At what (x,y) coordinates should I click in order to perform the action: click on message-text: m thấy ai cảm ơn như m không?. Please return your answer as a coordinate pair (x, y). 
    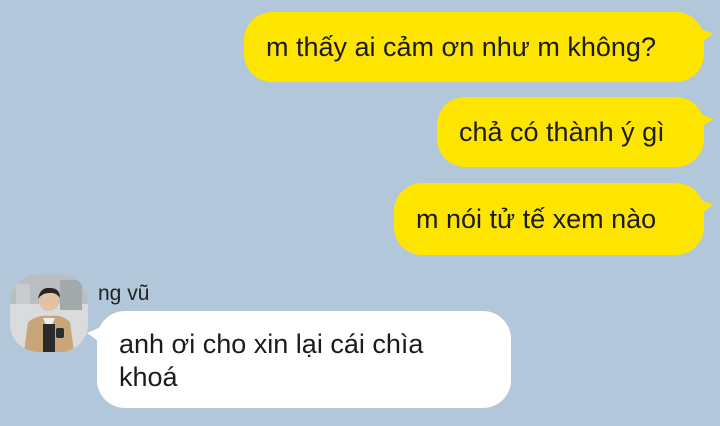
    Looking at the image, I should click on (461, 46).